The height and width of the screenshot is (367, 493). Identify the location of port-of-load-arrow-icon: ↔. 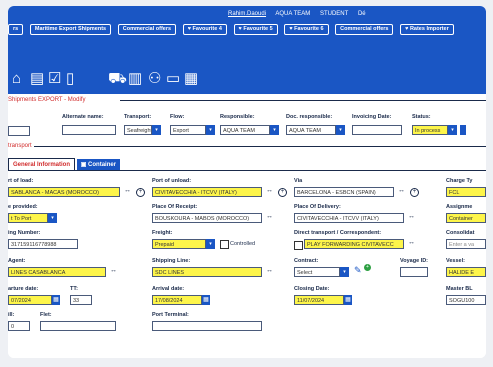
(127, 190).